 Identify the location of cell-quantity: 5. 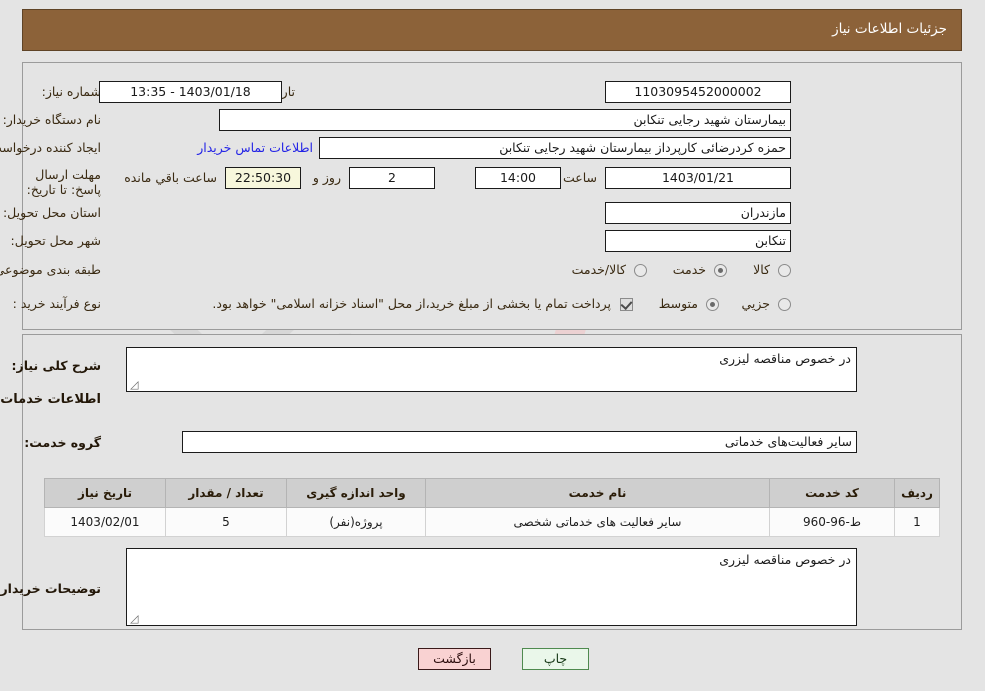
(226, 522).